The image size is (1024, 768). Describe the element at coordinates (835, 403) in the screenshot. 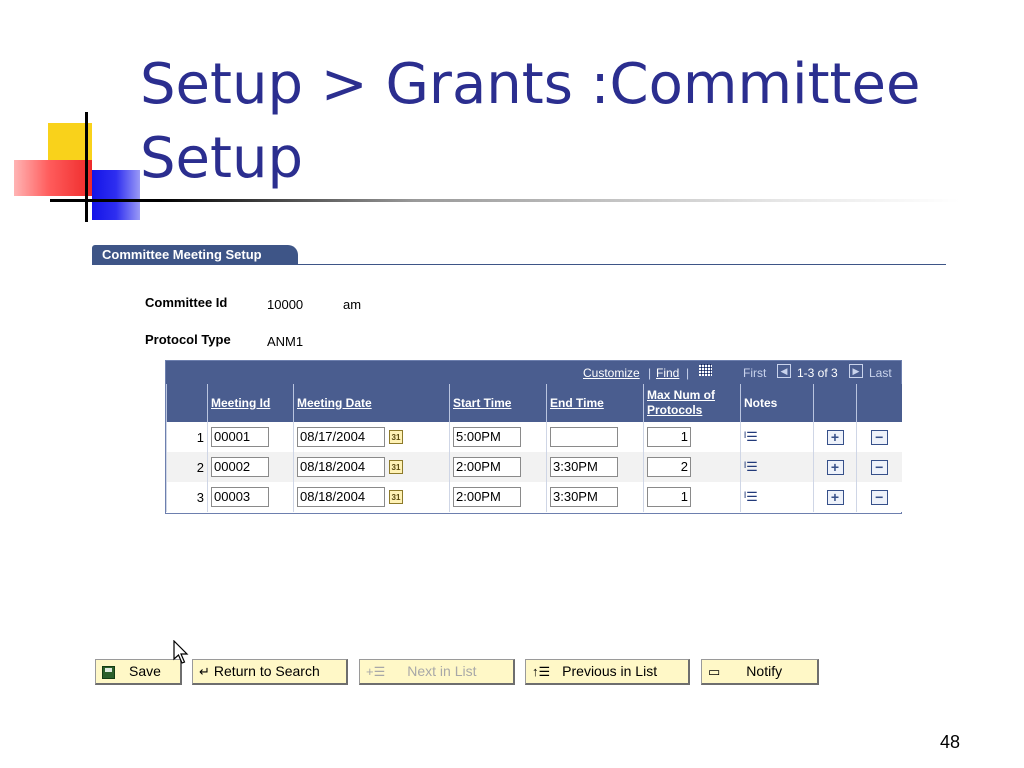

I see `add-column-header` at that location.